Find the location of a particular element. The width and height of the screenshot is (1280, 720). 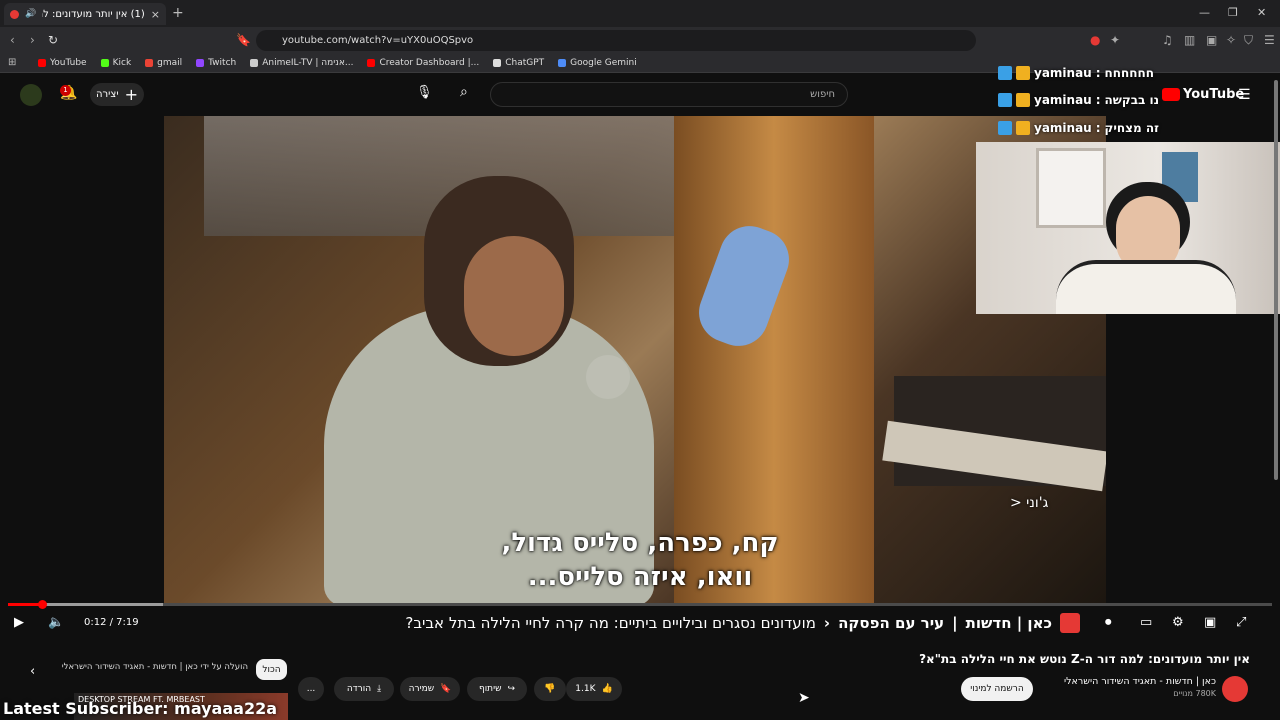

close-tab-icon: × is located at coordinates (155, 14).